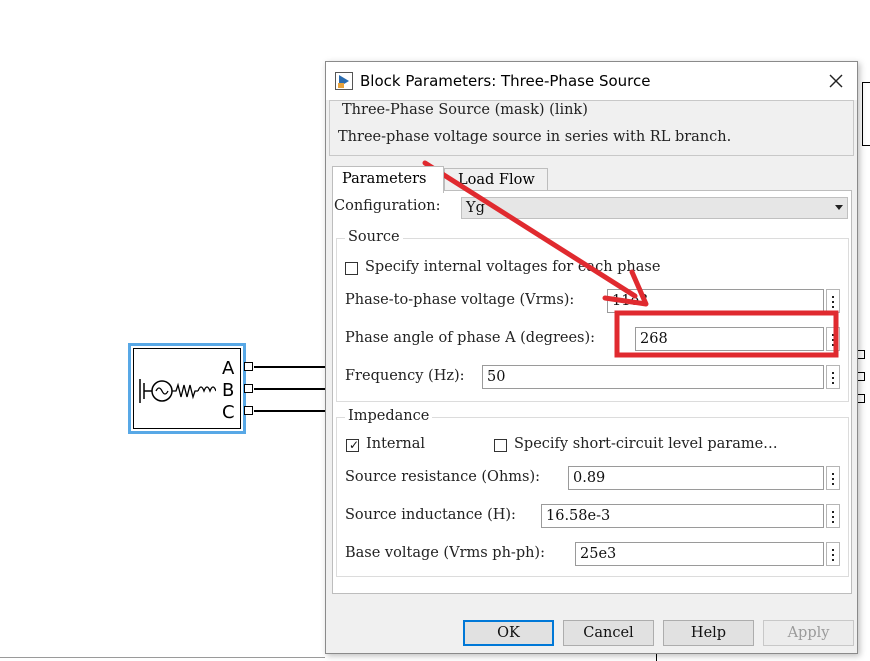 Image resolution: width=870 pixels, height=661 pixels. What do you see at coordinates (513, 267) in the screenshot?
I see `specify-internal-label: Specify internal voltages for each phase` at bounding box center [513, 267].